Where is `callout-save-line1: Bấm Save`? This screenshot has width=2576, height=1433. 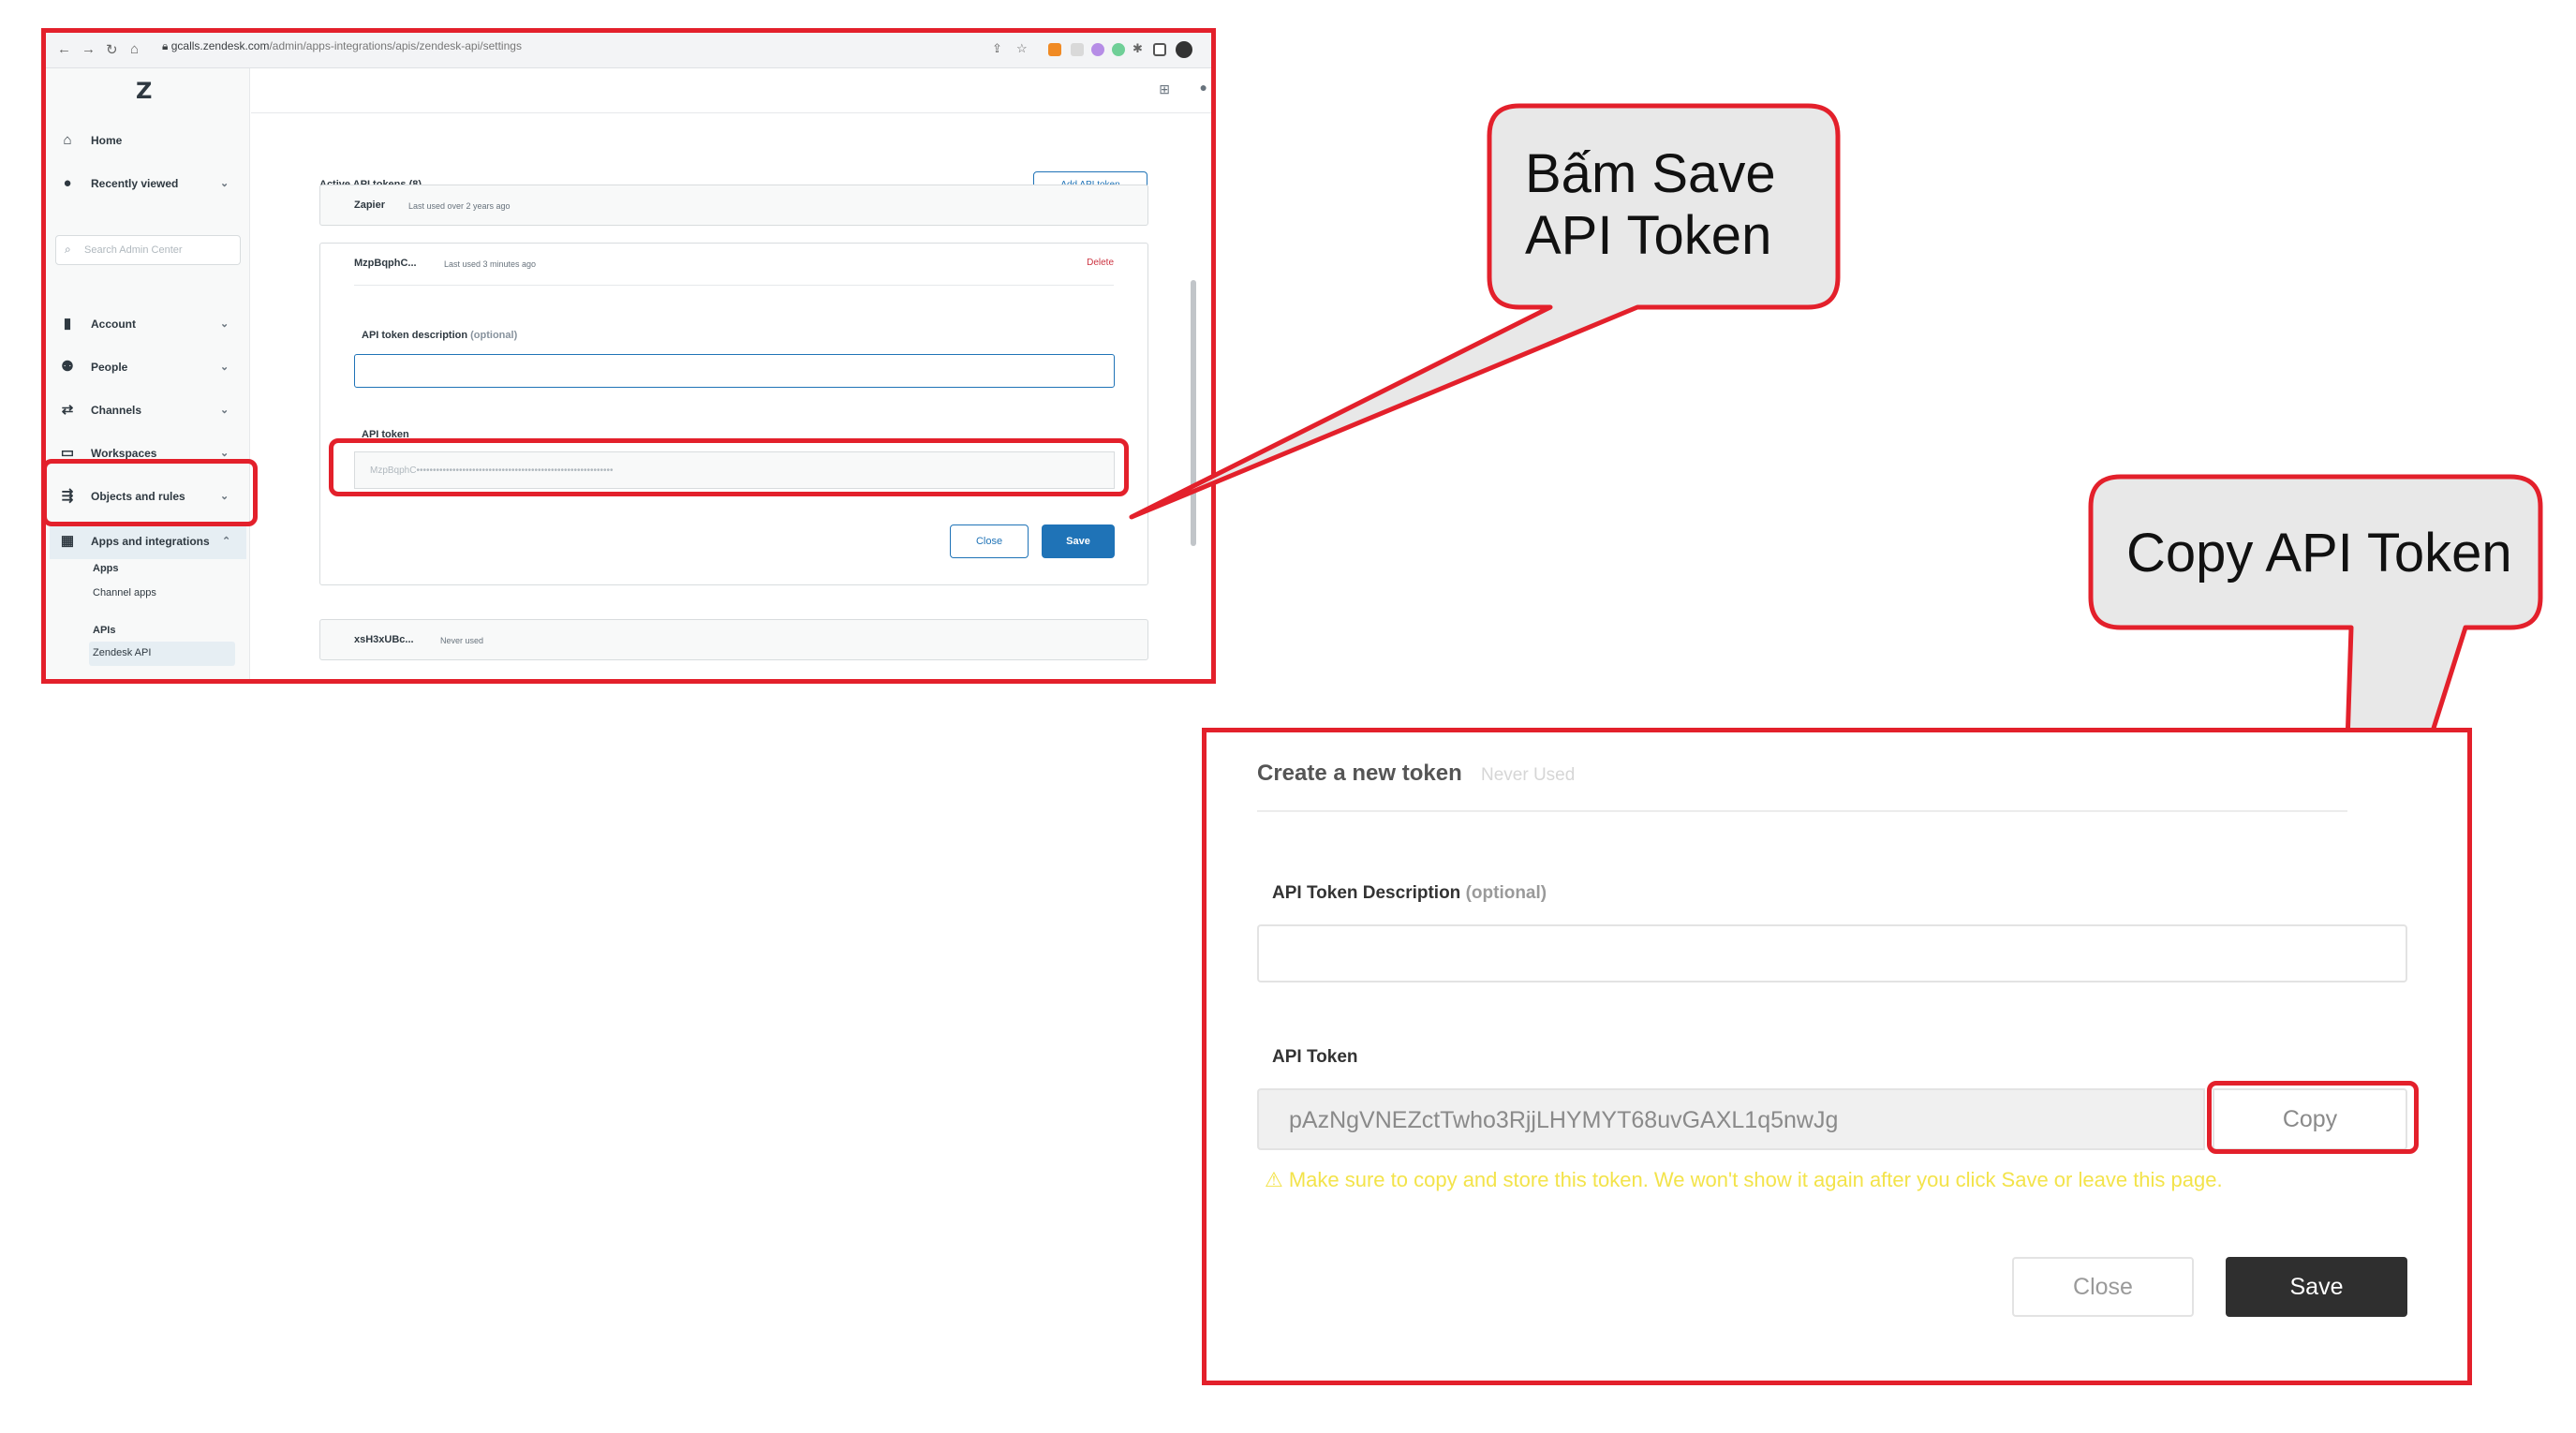
callout-save-line1: Bấm Save is located at coordinates (1650, 174).